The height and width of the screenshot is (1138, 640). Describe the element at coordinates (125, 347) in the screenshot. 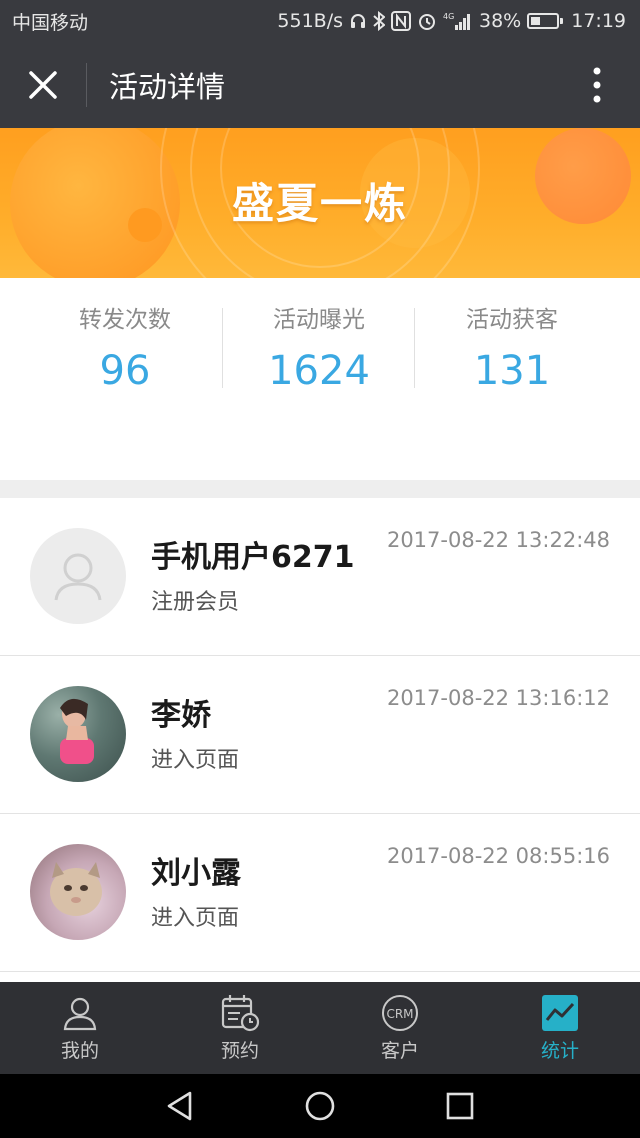

I see `stat-shares: 转发次数 96` at that location.